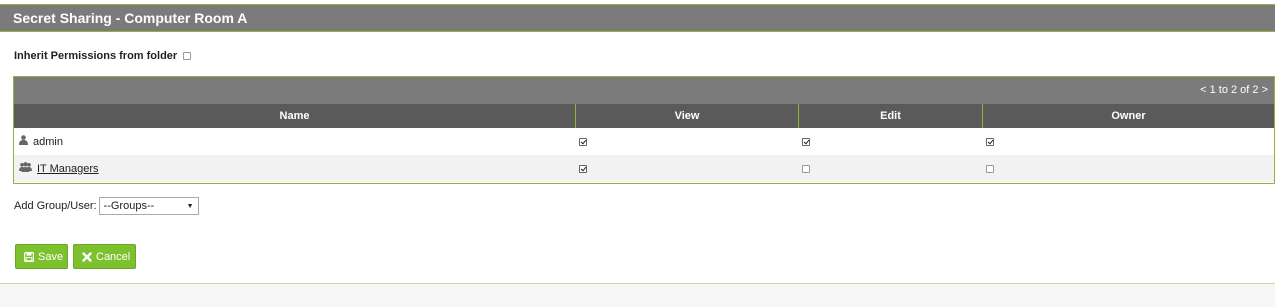 The height and width of the screenshot is (307, 1275). Describe the element at coordinates (295, 141) in the screenshot. I see `name-cell: admin` at that location.